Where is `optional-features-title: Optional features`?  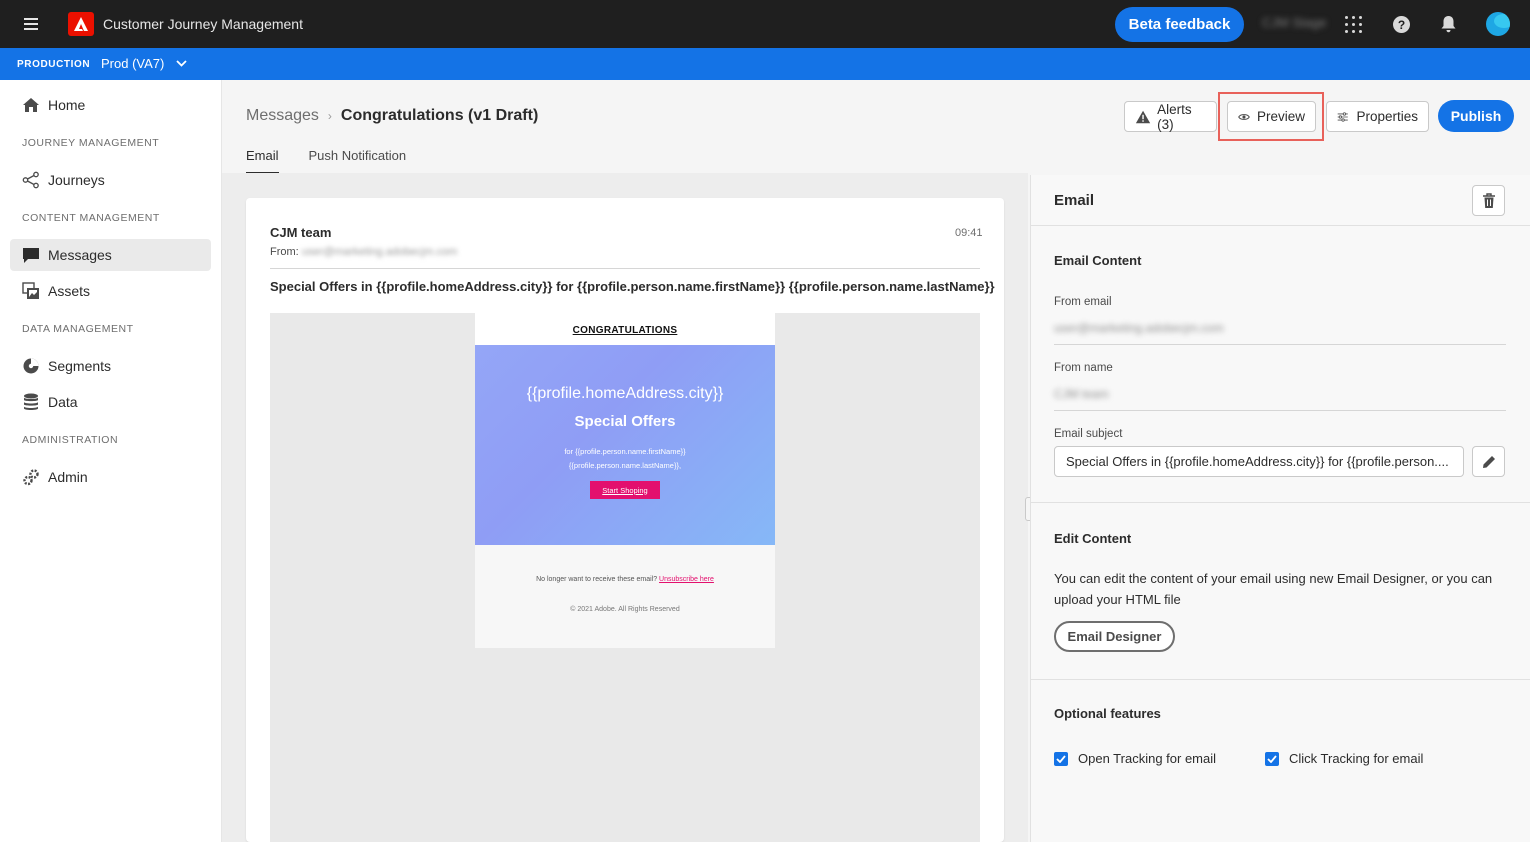
optional-features-title: Optional features is located at coordinates (1107, 713).